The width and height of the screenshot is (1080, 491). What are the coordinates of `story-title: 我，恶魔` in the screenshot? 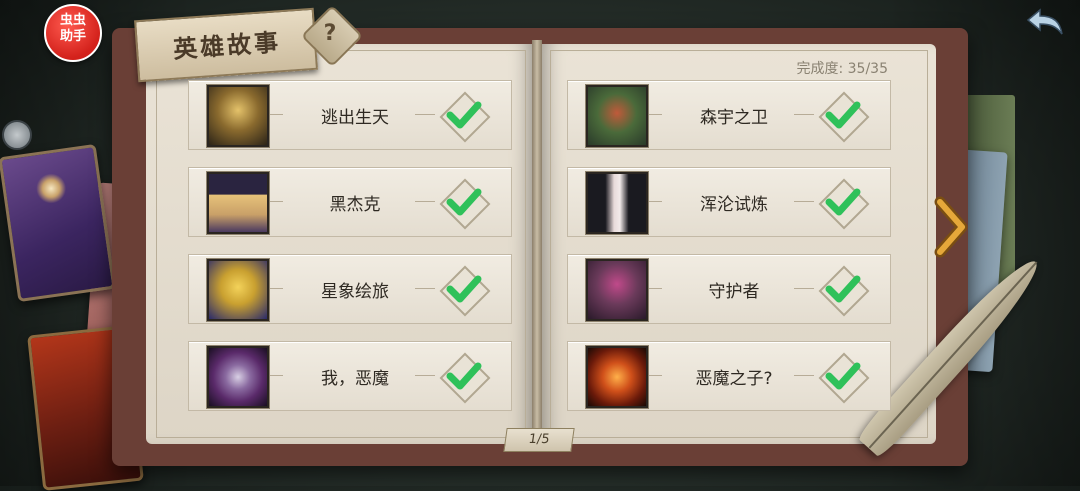 It's located at (355, 379).